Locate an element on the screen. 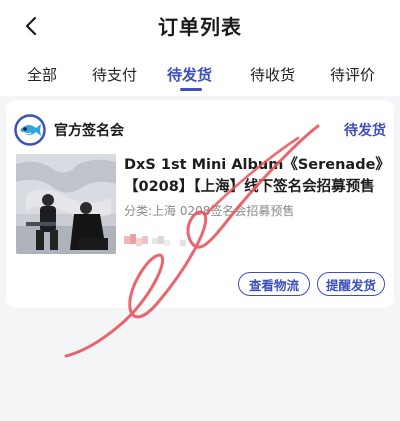  fish-logo-icon is located at coordinates (30, 130).